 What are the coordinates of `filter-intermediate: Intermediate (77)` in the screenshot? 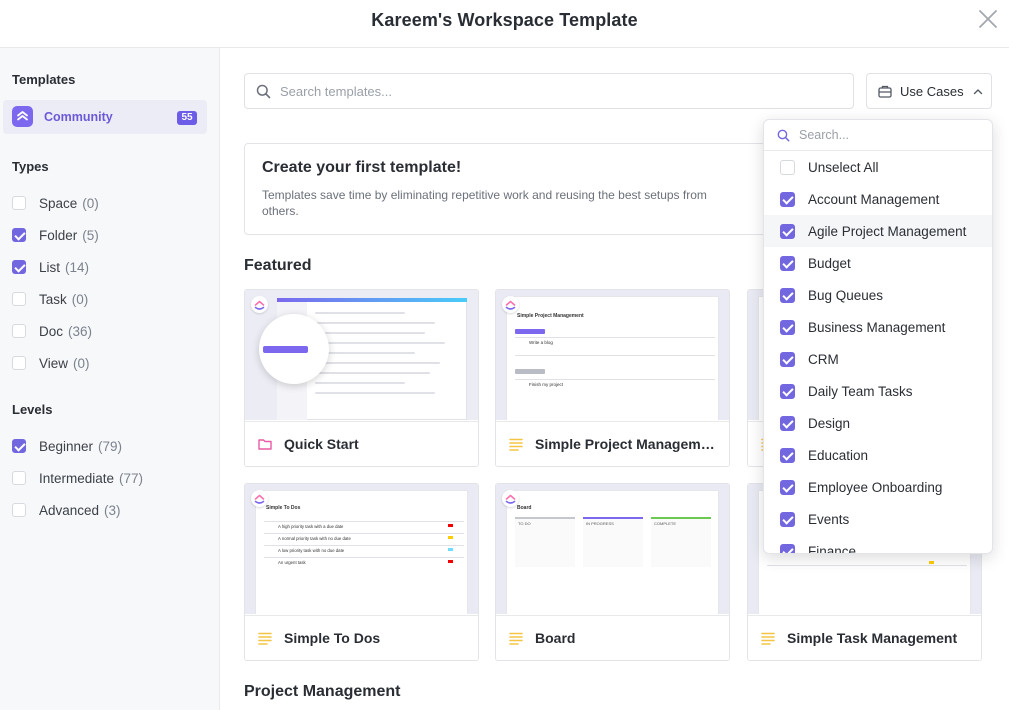 It's located at (77, 478).